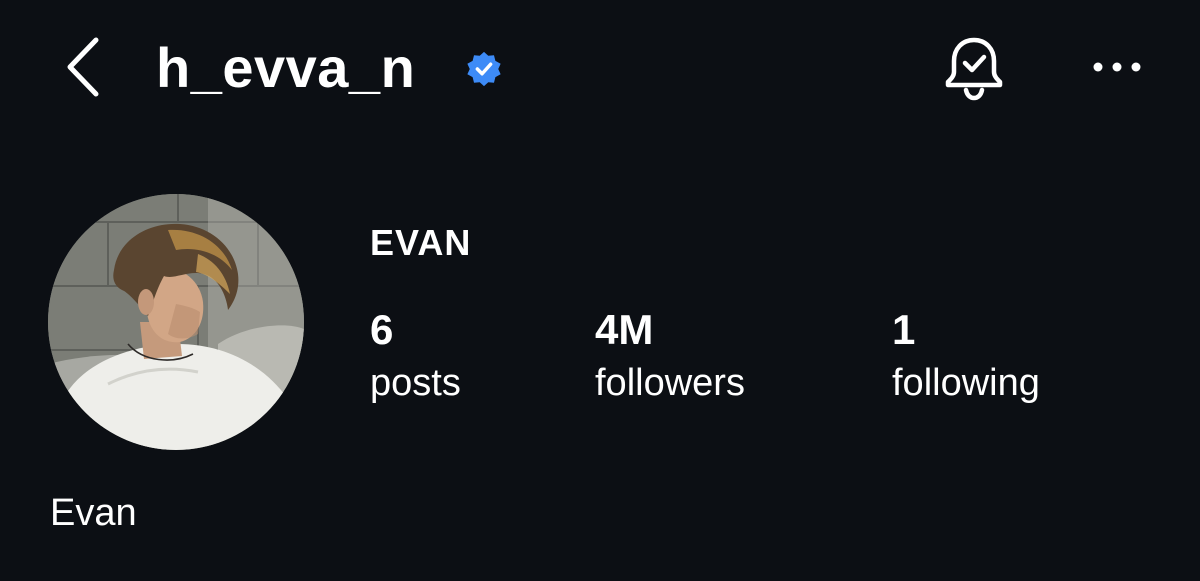 The image size is (1200, 581). Describe the element at coordinates (624, 329) in the screenshot. I see `followers-count: 4M` at that location.